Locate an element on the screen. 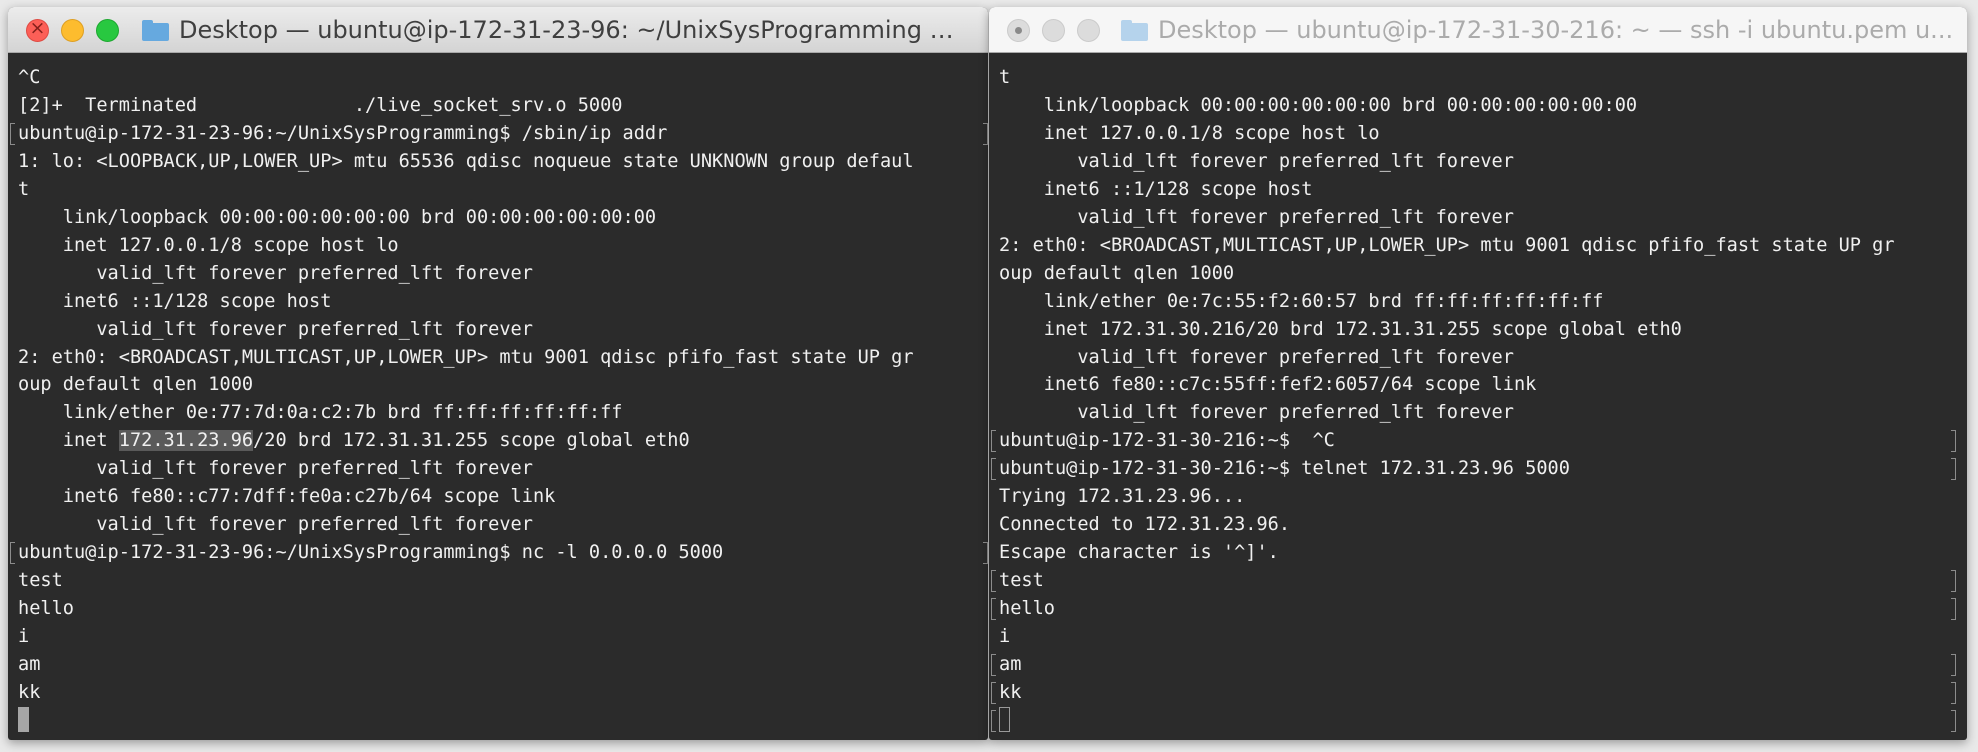 This screenshot has width=1978, height=752. terminal-line: ubuntu@ip-172-31-30-216:~$ ^C is located at coordinates (1479, 441).